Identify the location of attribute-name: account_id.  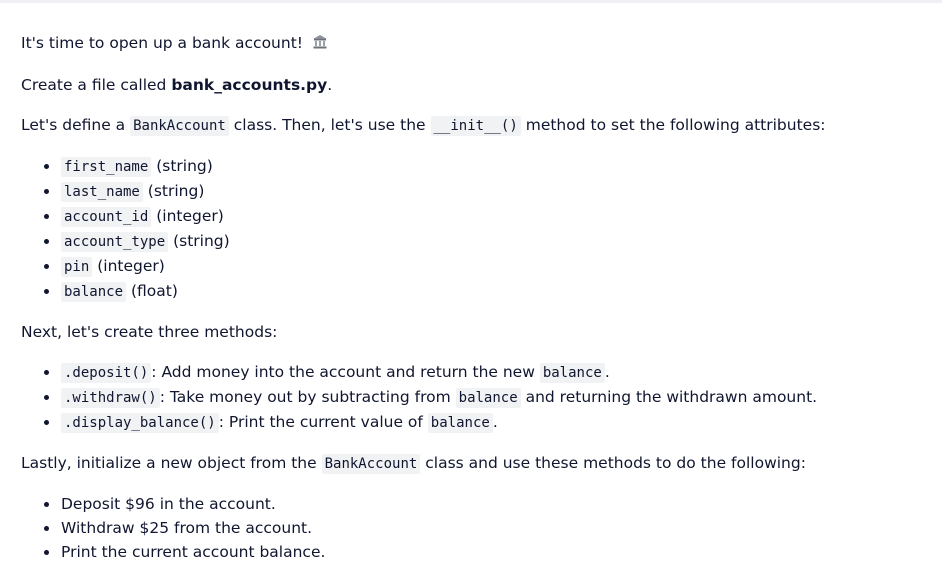
(106, 217).